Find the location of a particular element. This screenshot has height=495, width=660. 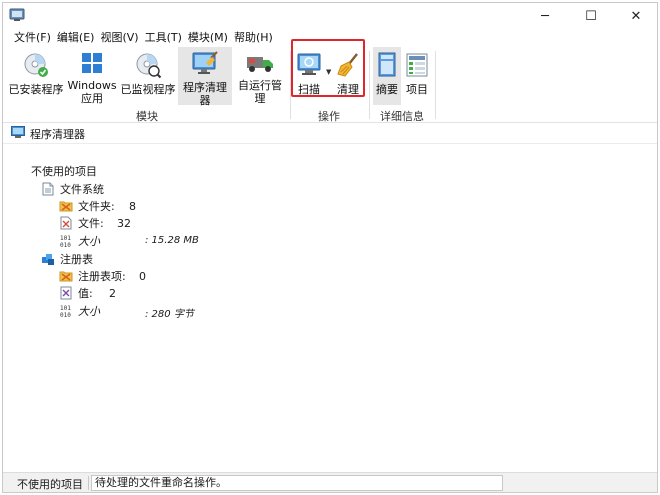

menu-tools: 工具(T) is located at coordinates (163, 38).